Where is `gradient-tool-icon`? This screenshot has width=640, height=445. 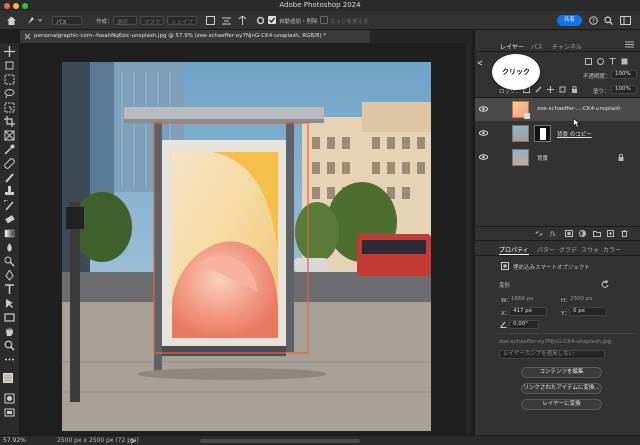
gradient-tool-icon is located at coordinates (9, 233).